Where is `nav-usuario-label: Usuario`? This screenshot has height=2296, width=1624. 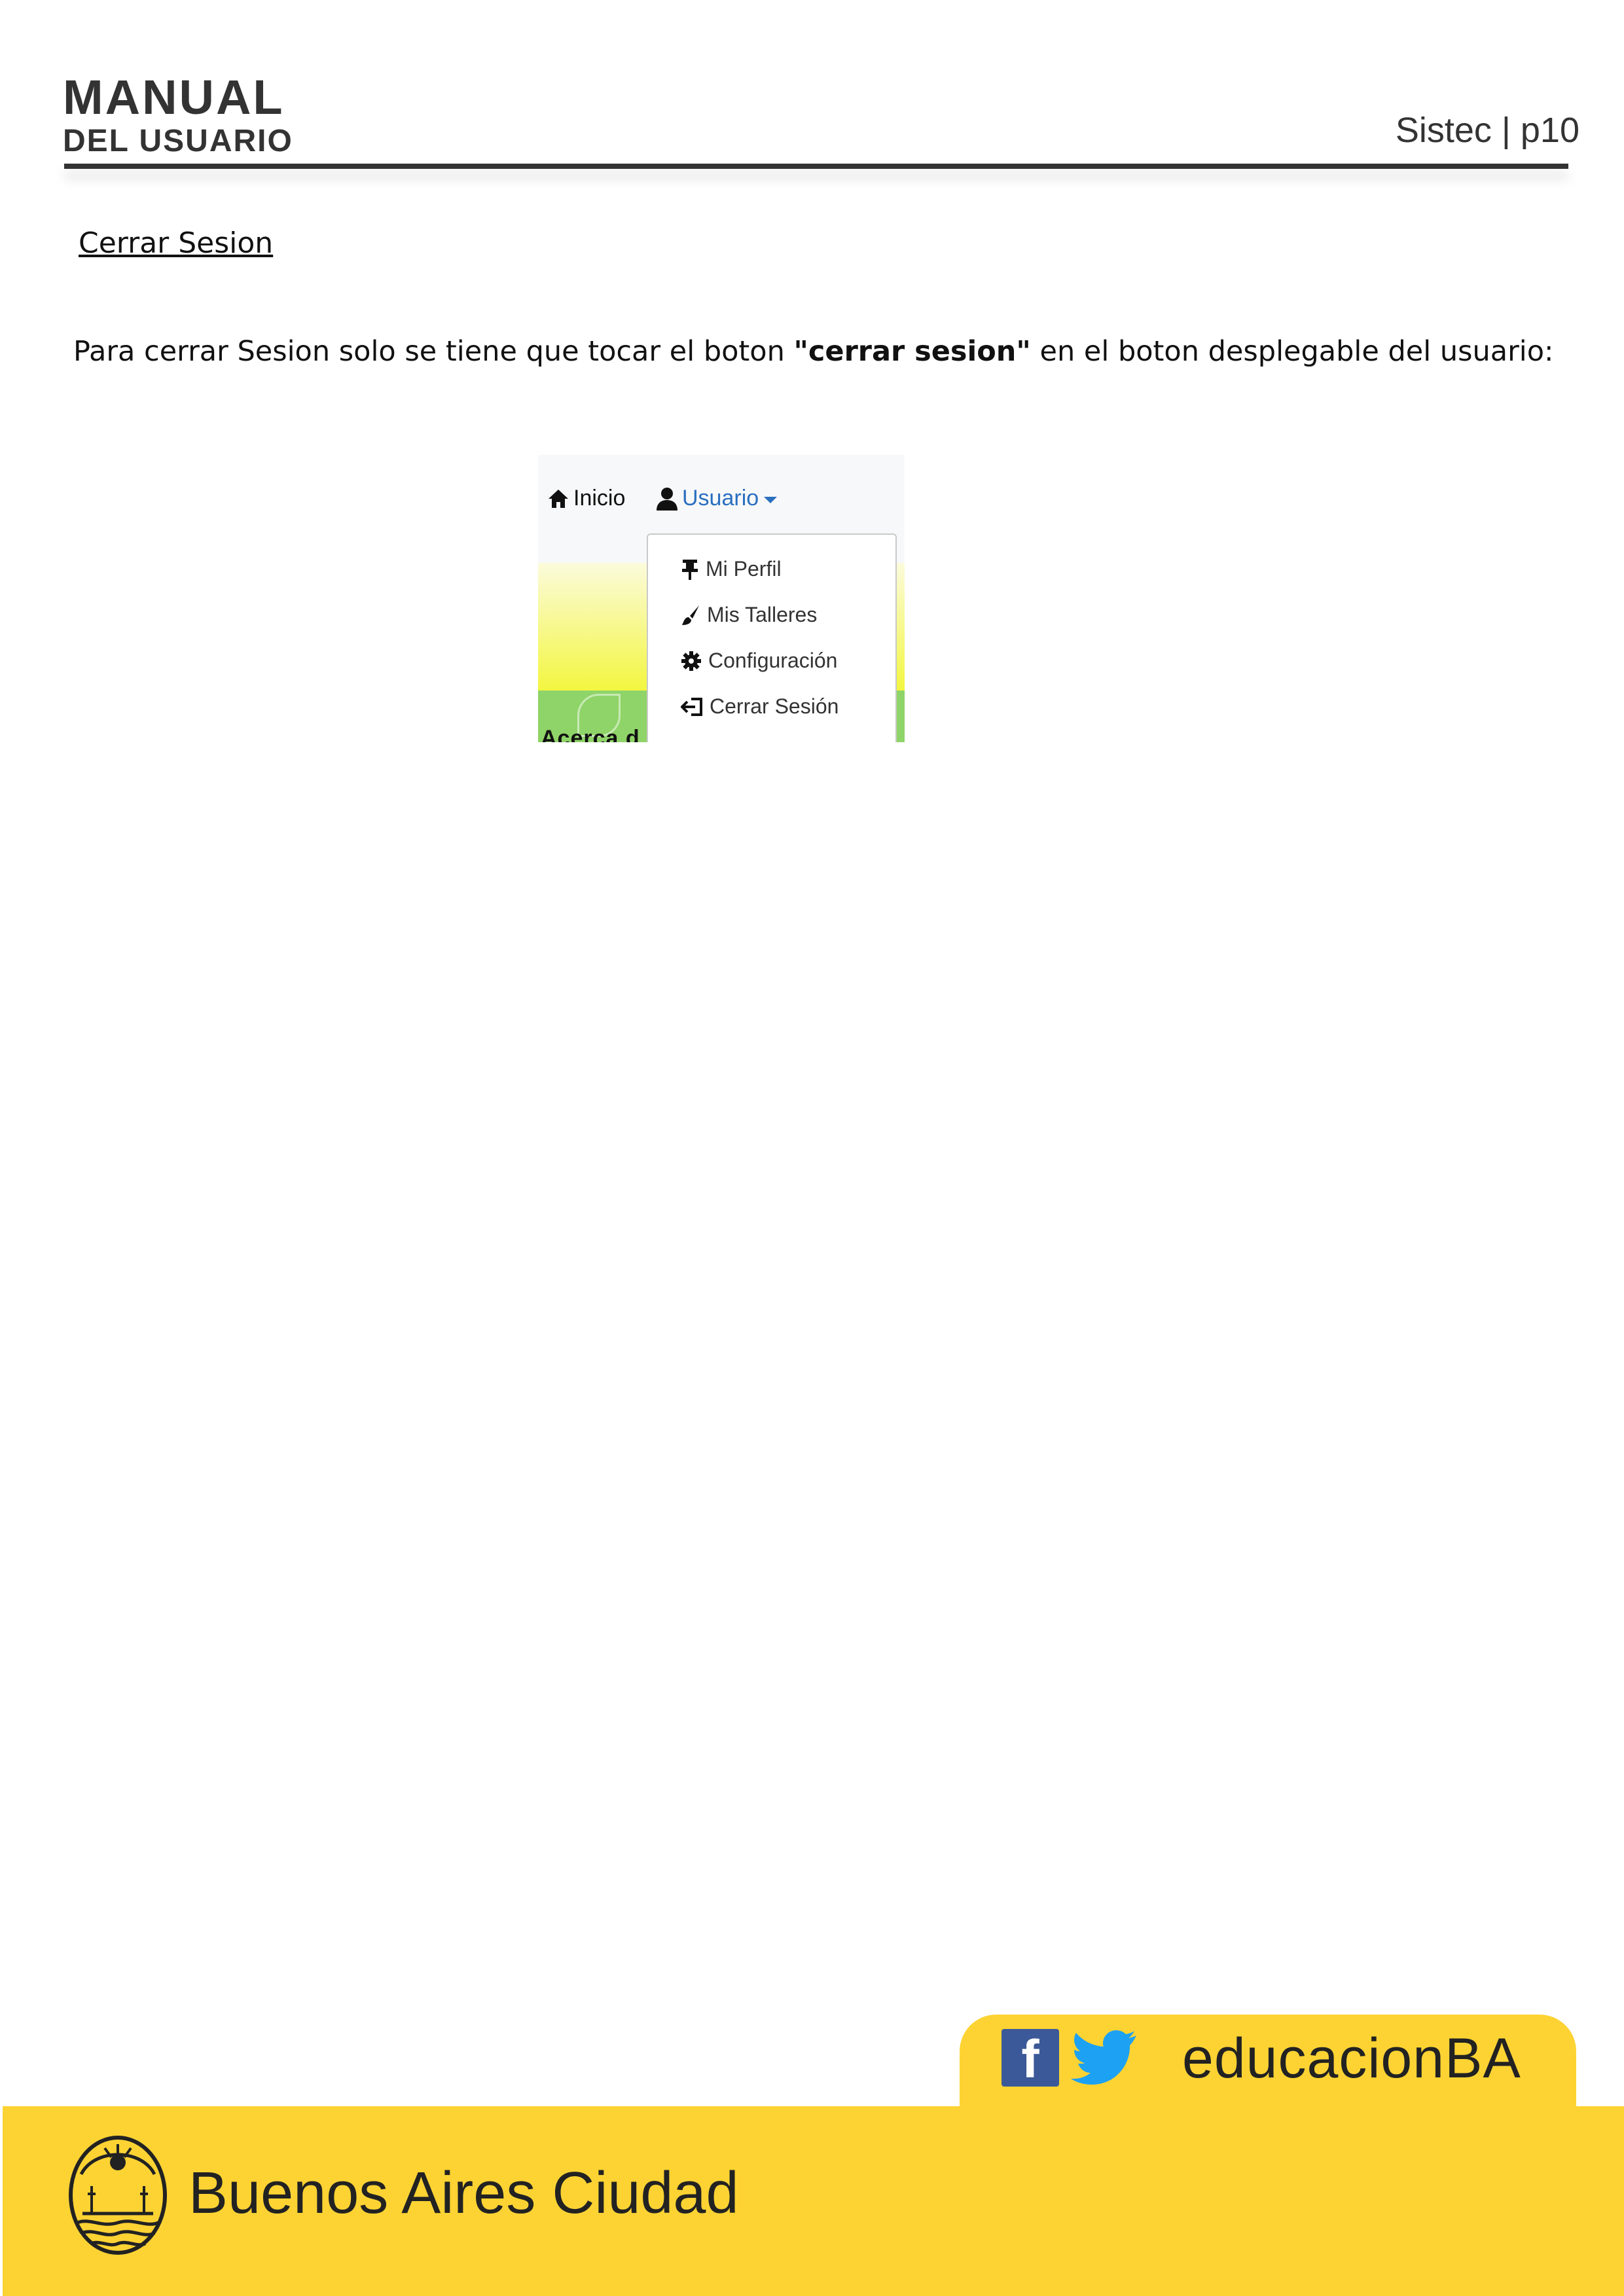 nav-usuario-label: Usuario is located at coordinates (720, 498).